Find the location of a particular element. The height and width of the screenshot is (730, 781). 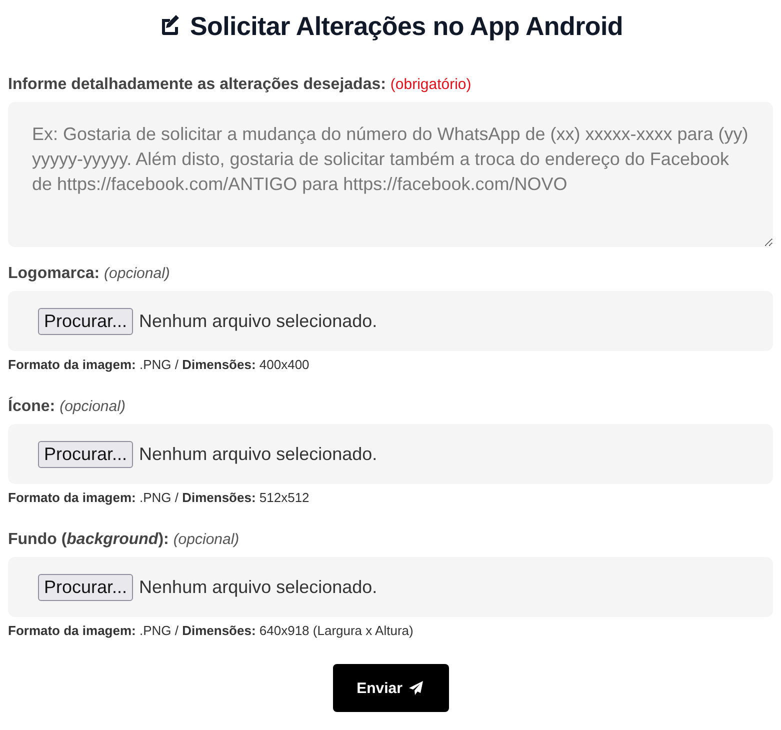

field-label: Fundo (background): is located at coordinates (88, 539).